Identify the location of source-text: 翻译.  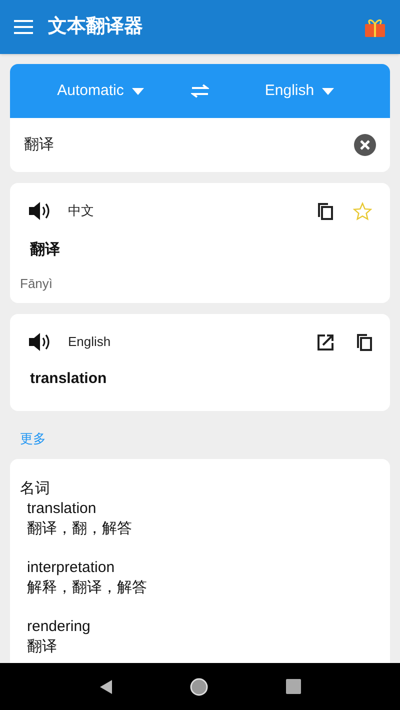
(45, 250).